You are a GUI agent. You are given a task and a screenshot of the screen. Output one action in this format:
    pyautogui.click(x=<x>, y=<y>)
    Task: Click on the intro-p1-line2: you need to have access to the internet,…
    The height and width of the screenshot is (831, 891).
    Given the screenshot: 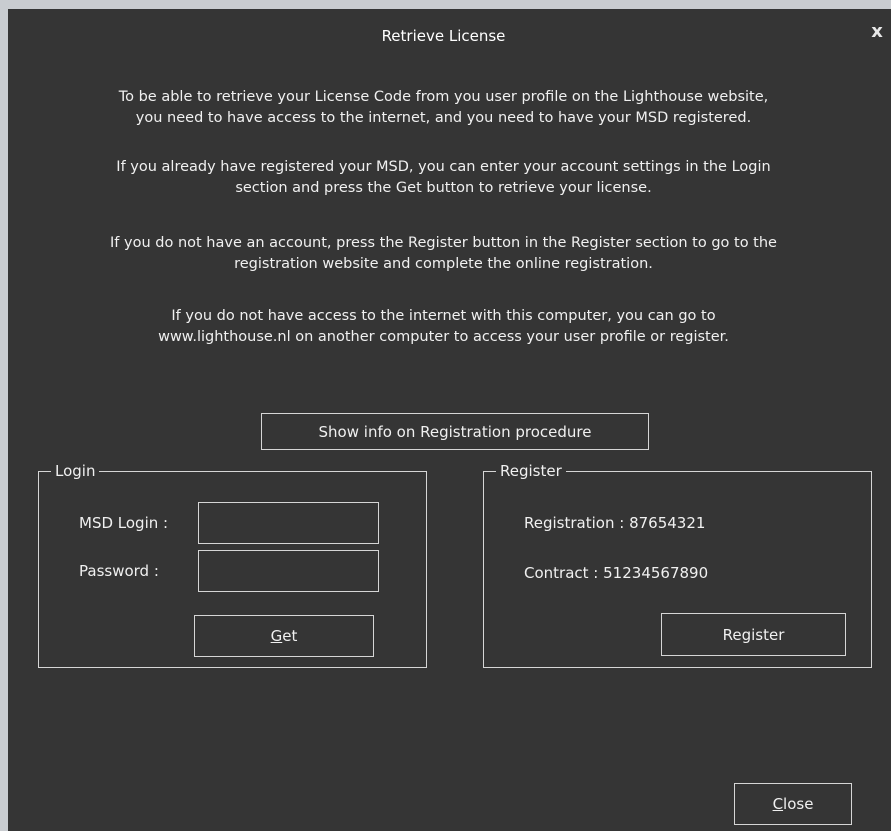 What is the action you would take?
    pyautogui.click(x=443, y=118)
    